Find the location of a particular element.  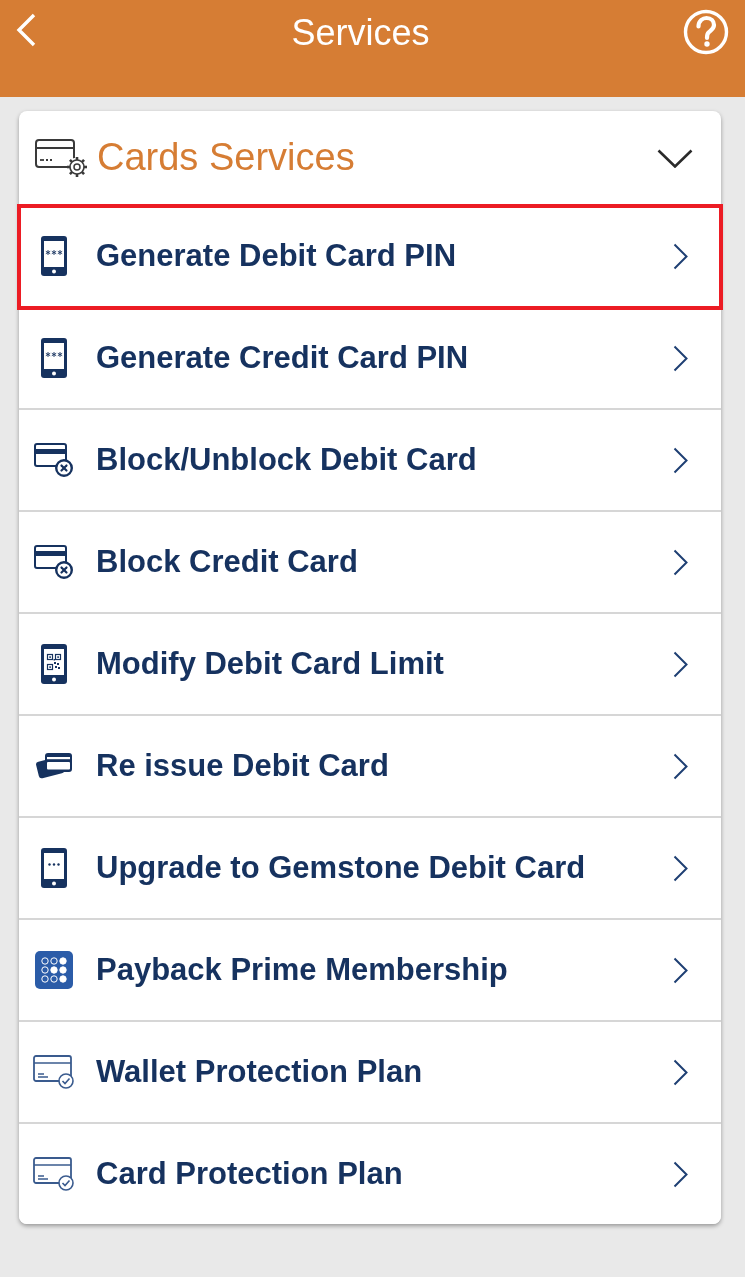

menu-item: Block/Unblock Debit Card is located at coordinates (370, 461).